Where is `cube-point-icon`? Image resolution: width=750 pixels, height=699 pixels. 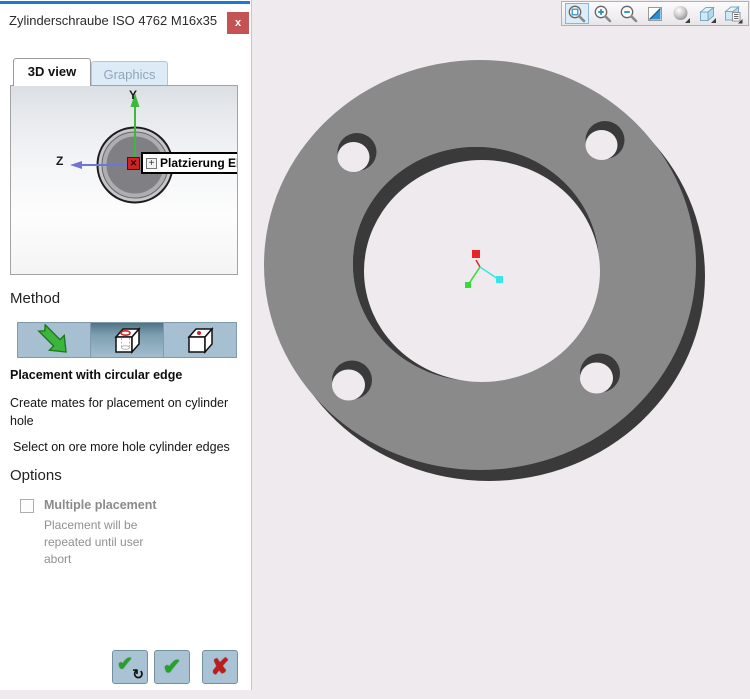 cube-point-icon is located at coordinates (200, 340).